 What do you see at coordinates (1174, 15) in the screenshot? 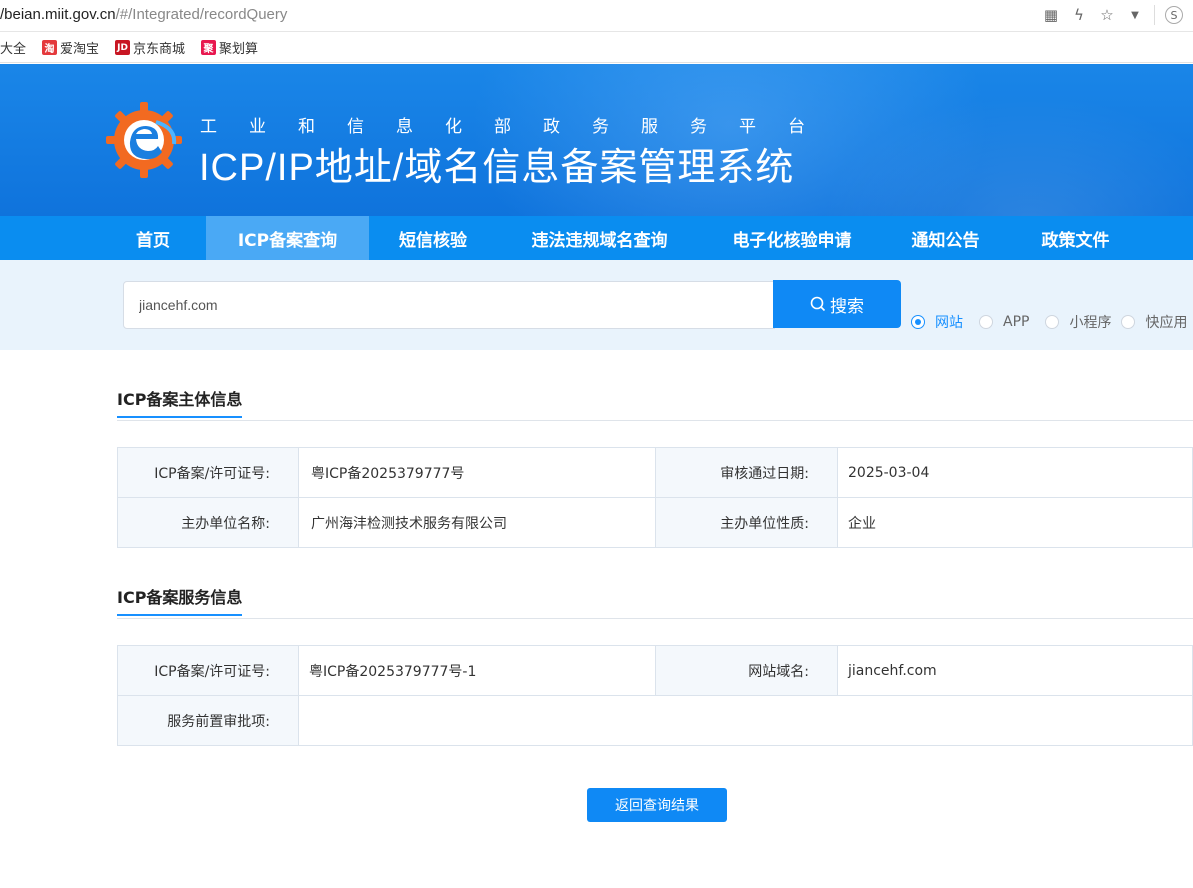
I see `browser-s-icon: S` at bounding box center [1174, 15].